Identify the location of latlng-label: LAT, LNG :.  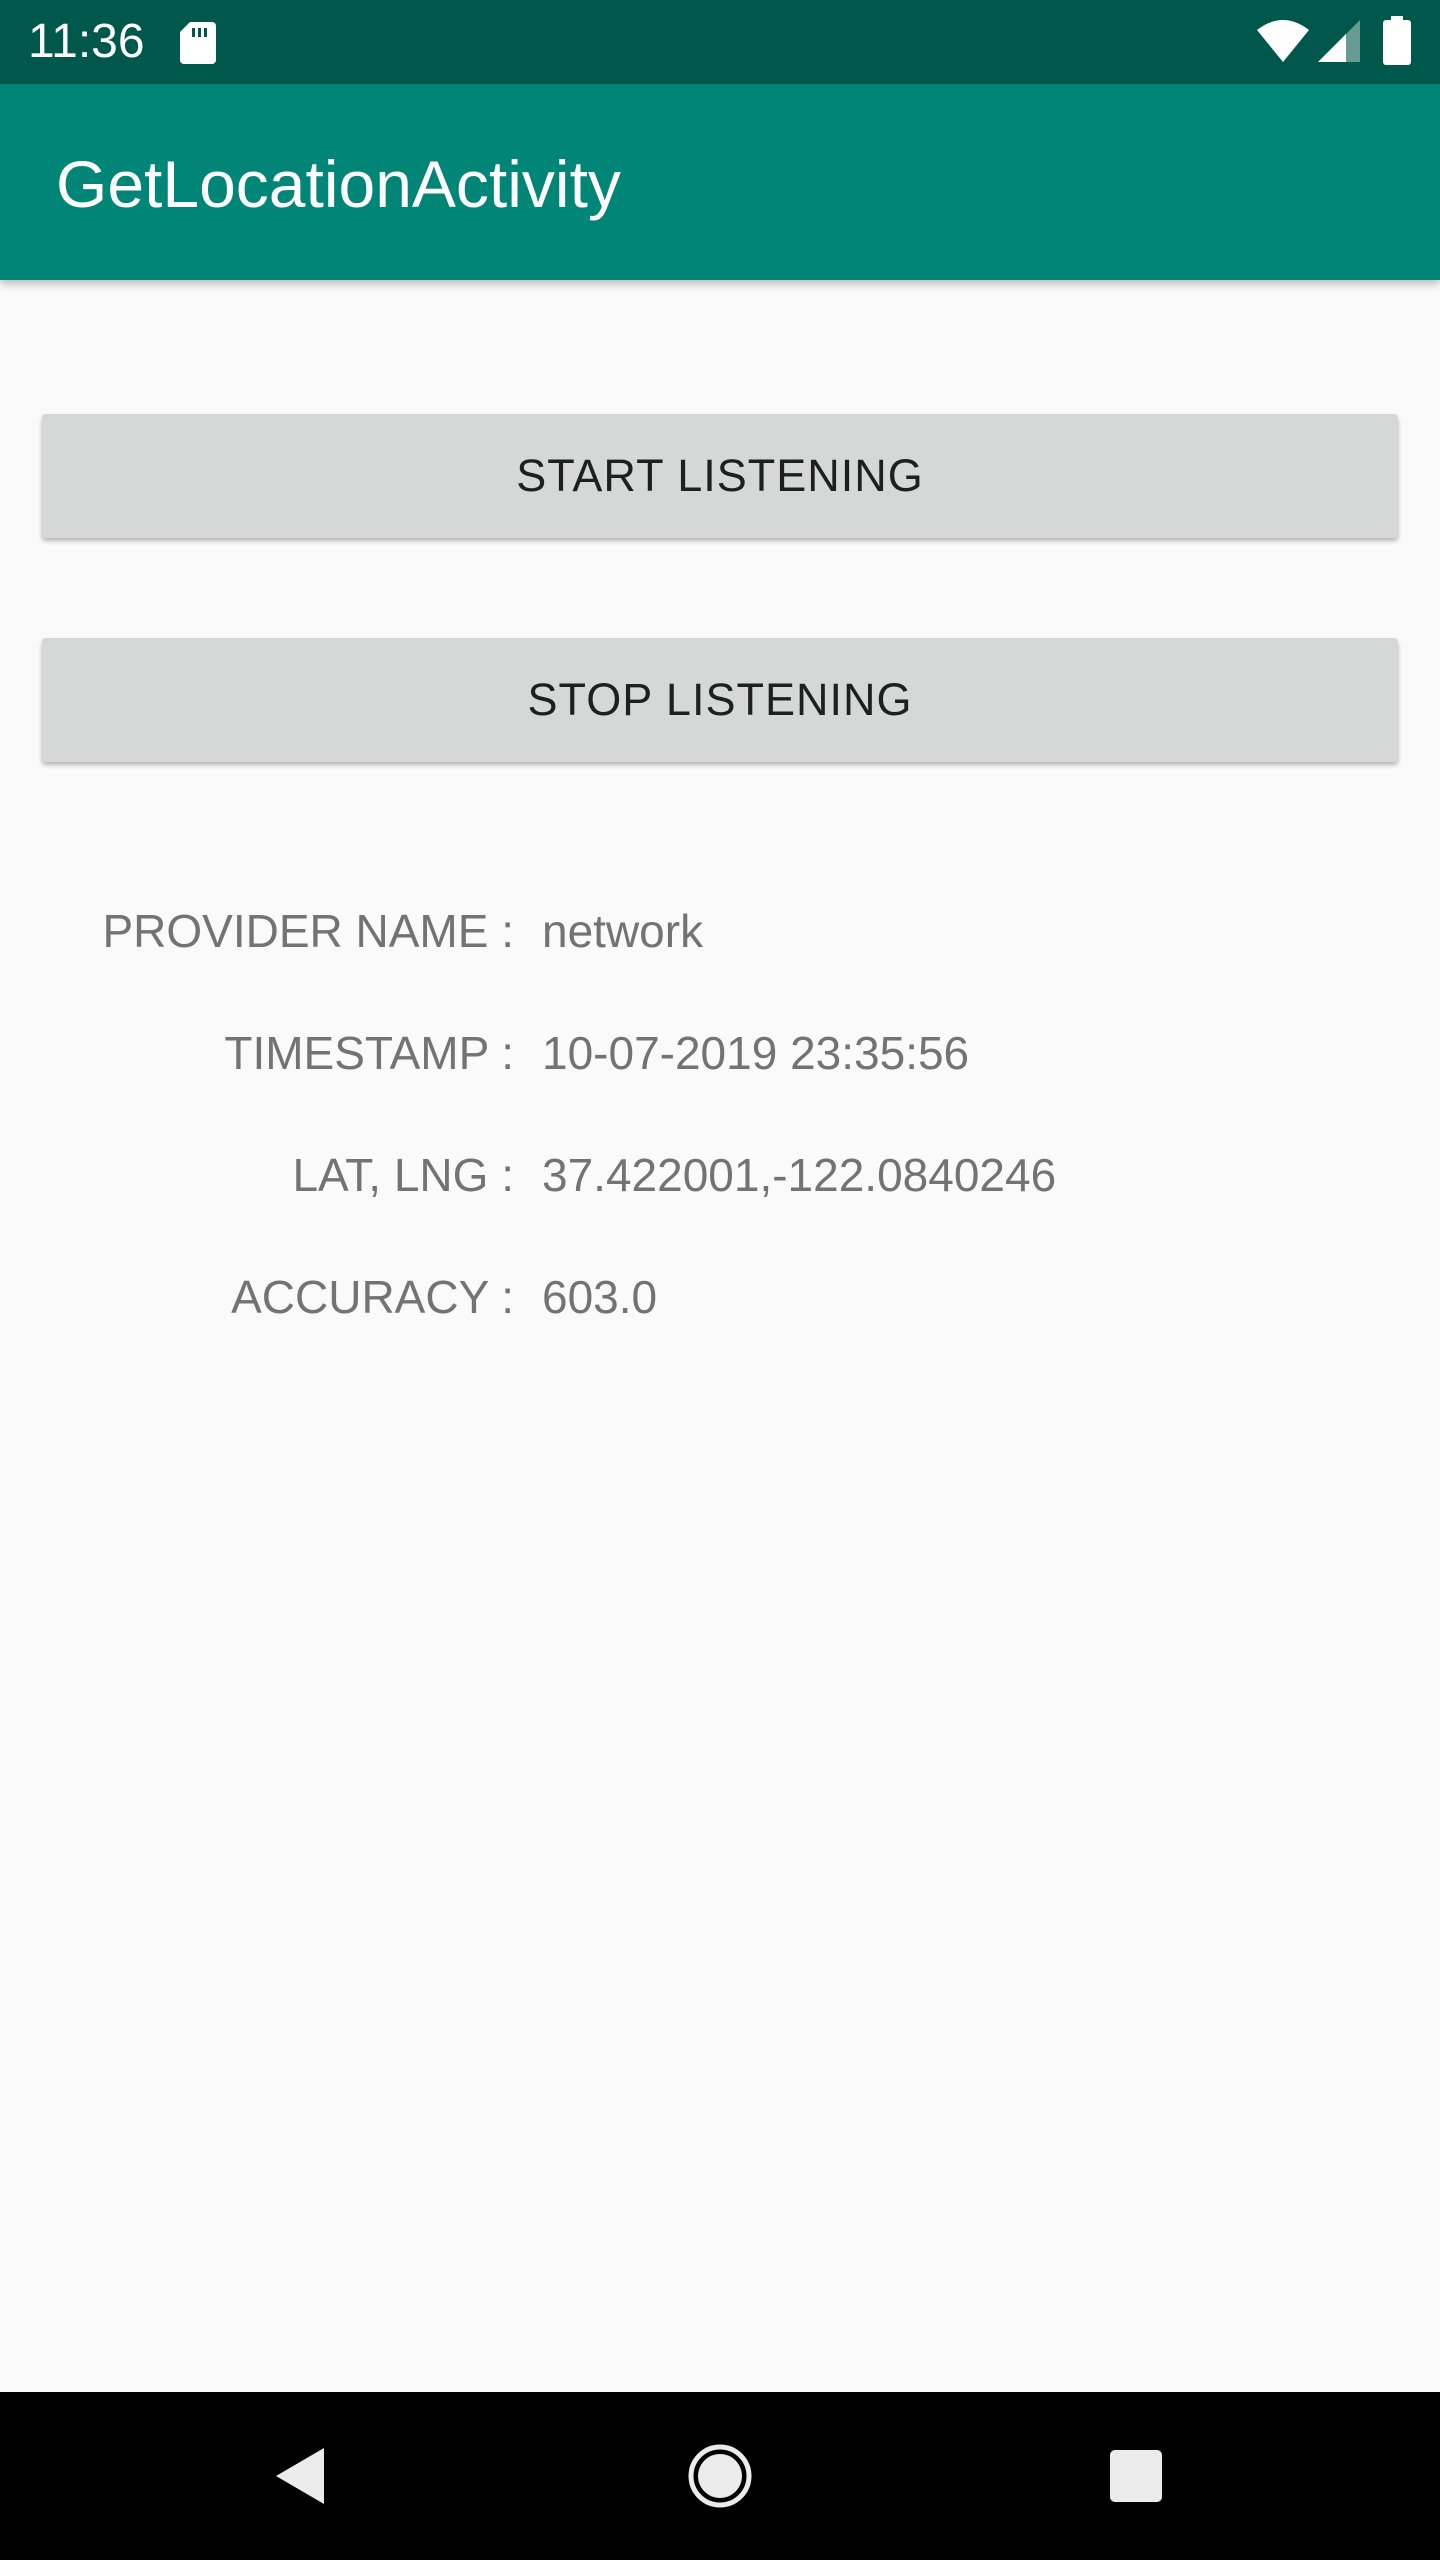
(403, 1175).